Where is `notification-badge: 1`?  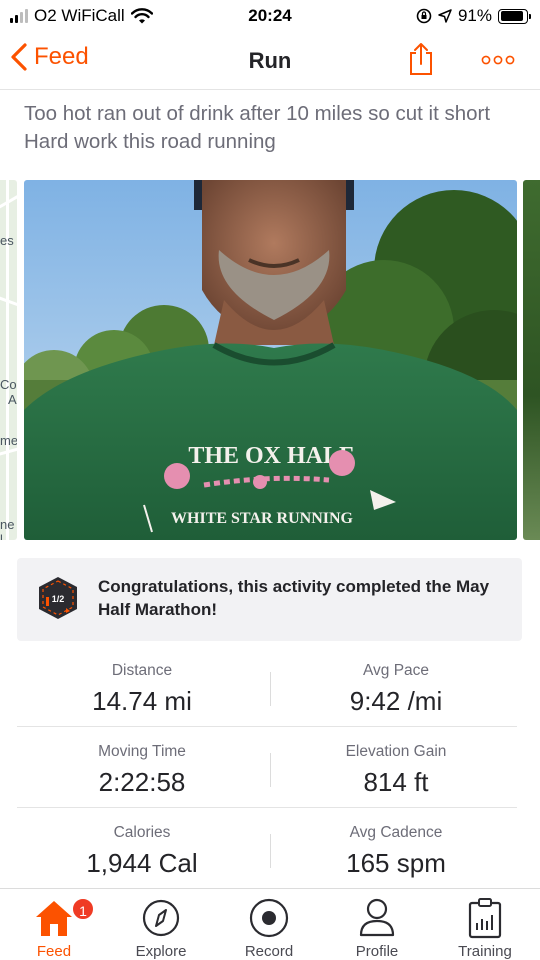
notification-badge: 1 is located at coordinates (83, 909).